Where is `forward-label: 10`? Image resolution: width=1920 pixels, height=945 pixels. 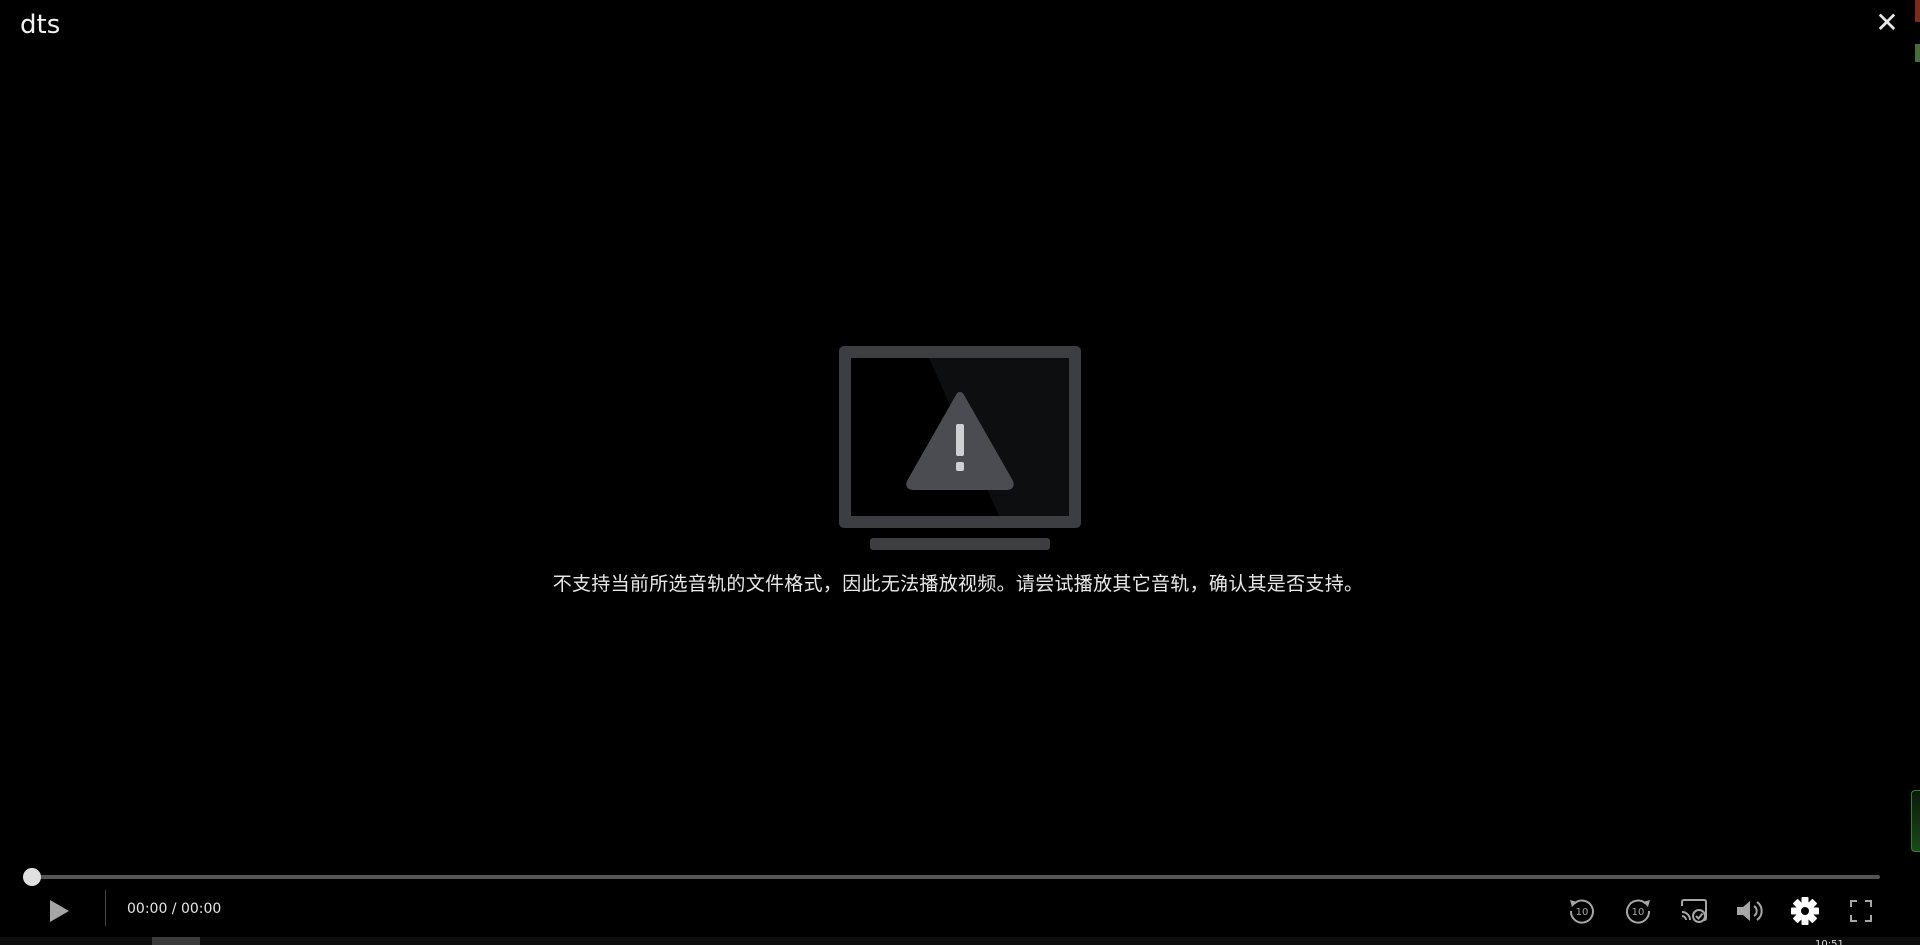 forward-label: 10 is located at coordinates (1638, 912).